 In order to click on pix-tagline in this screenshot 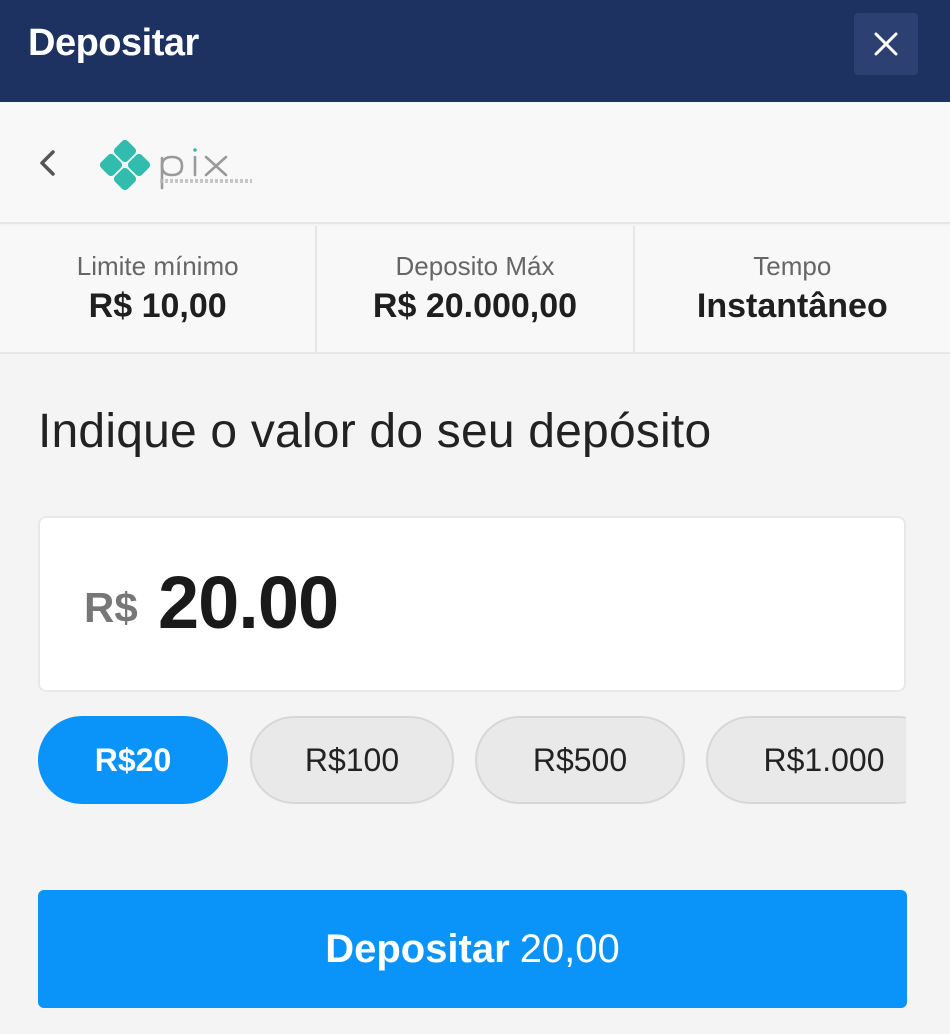, I will do `click(206, 181)`.